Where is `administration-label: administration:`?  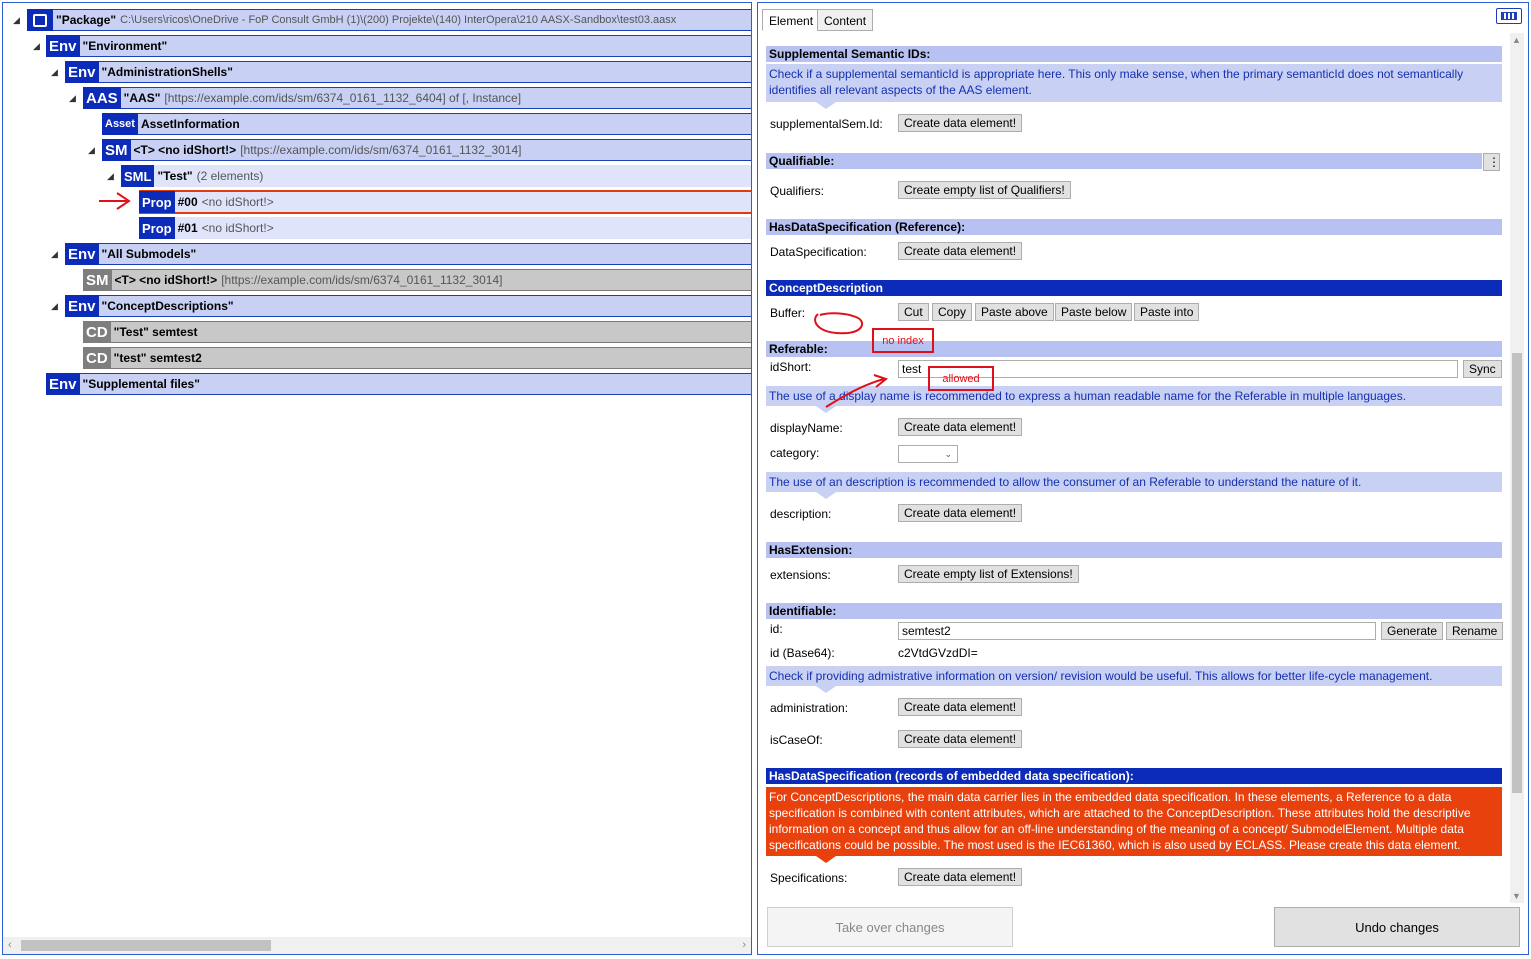 administration-label: administration: is located at coordinates (809, 708).